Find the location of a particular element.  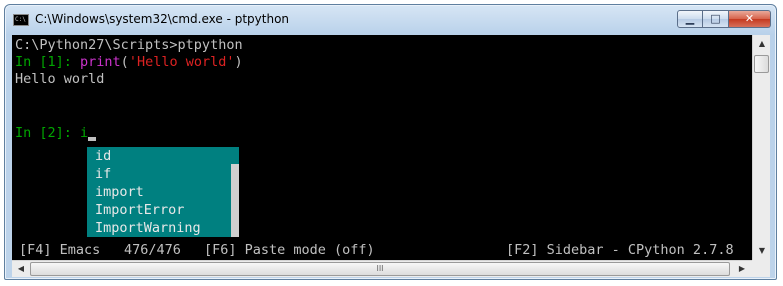

scroll-up-arrow-icon: ▲ is located at coordinates (762, 44).